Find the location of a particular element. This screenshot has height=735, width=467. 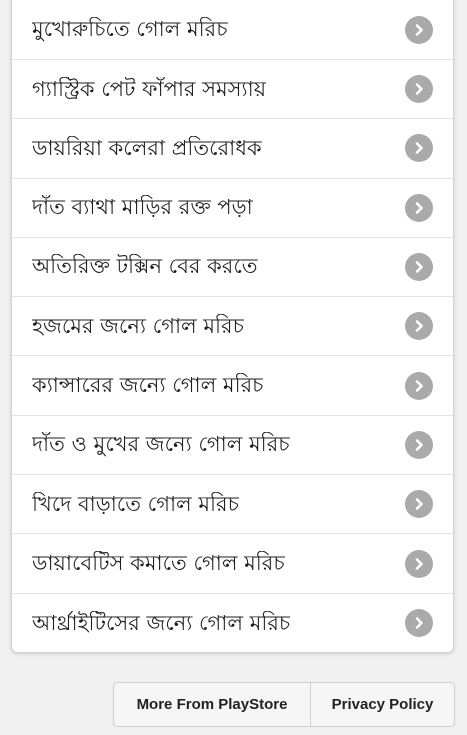

list-item-label: ডায়াবেটিস কমাতে গোল মরিচ is located at coordinates (158, 562).